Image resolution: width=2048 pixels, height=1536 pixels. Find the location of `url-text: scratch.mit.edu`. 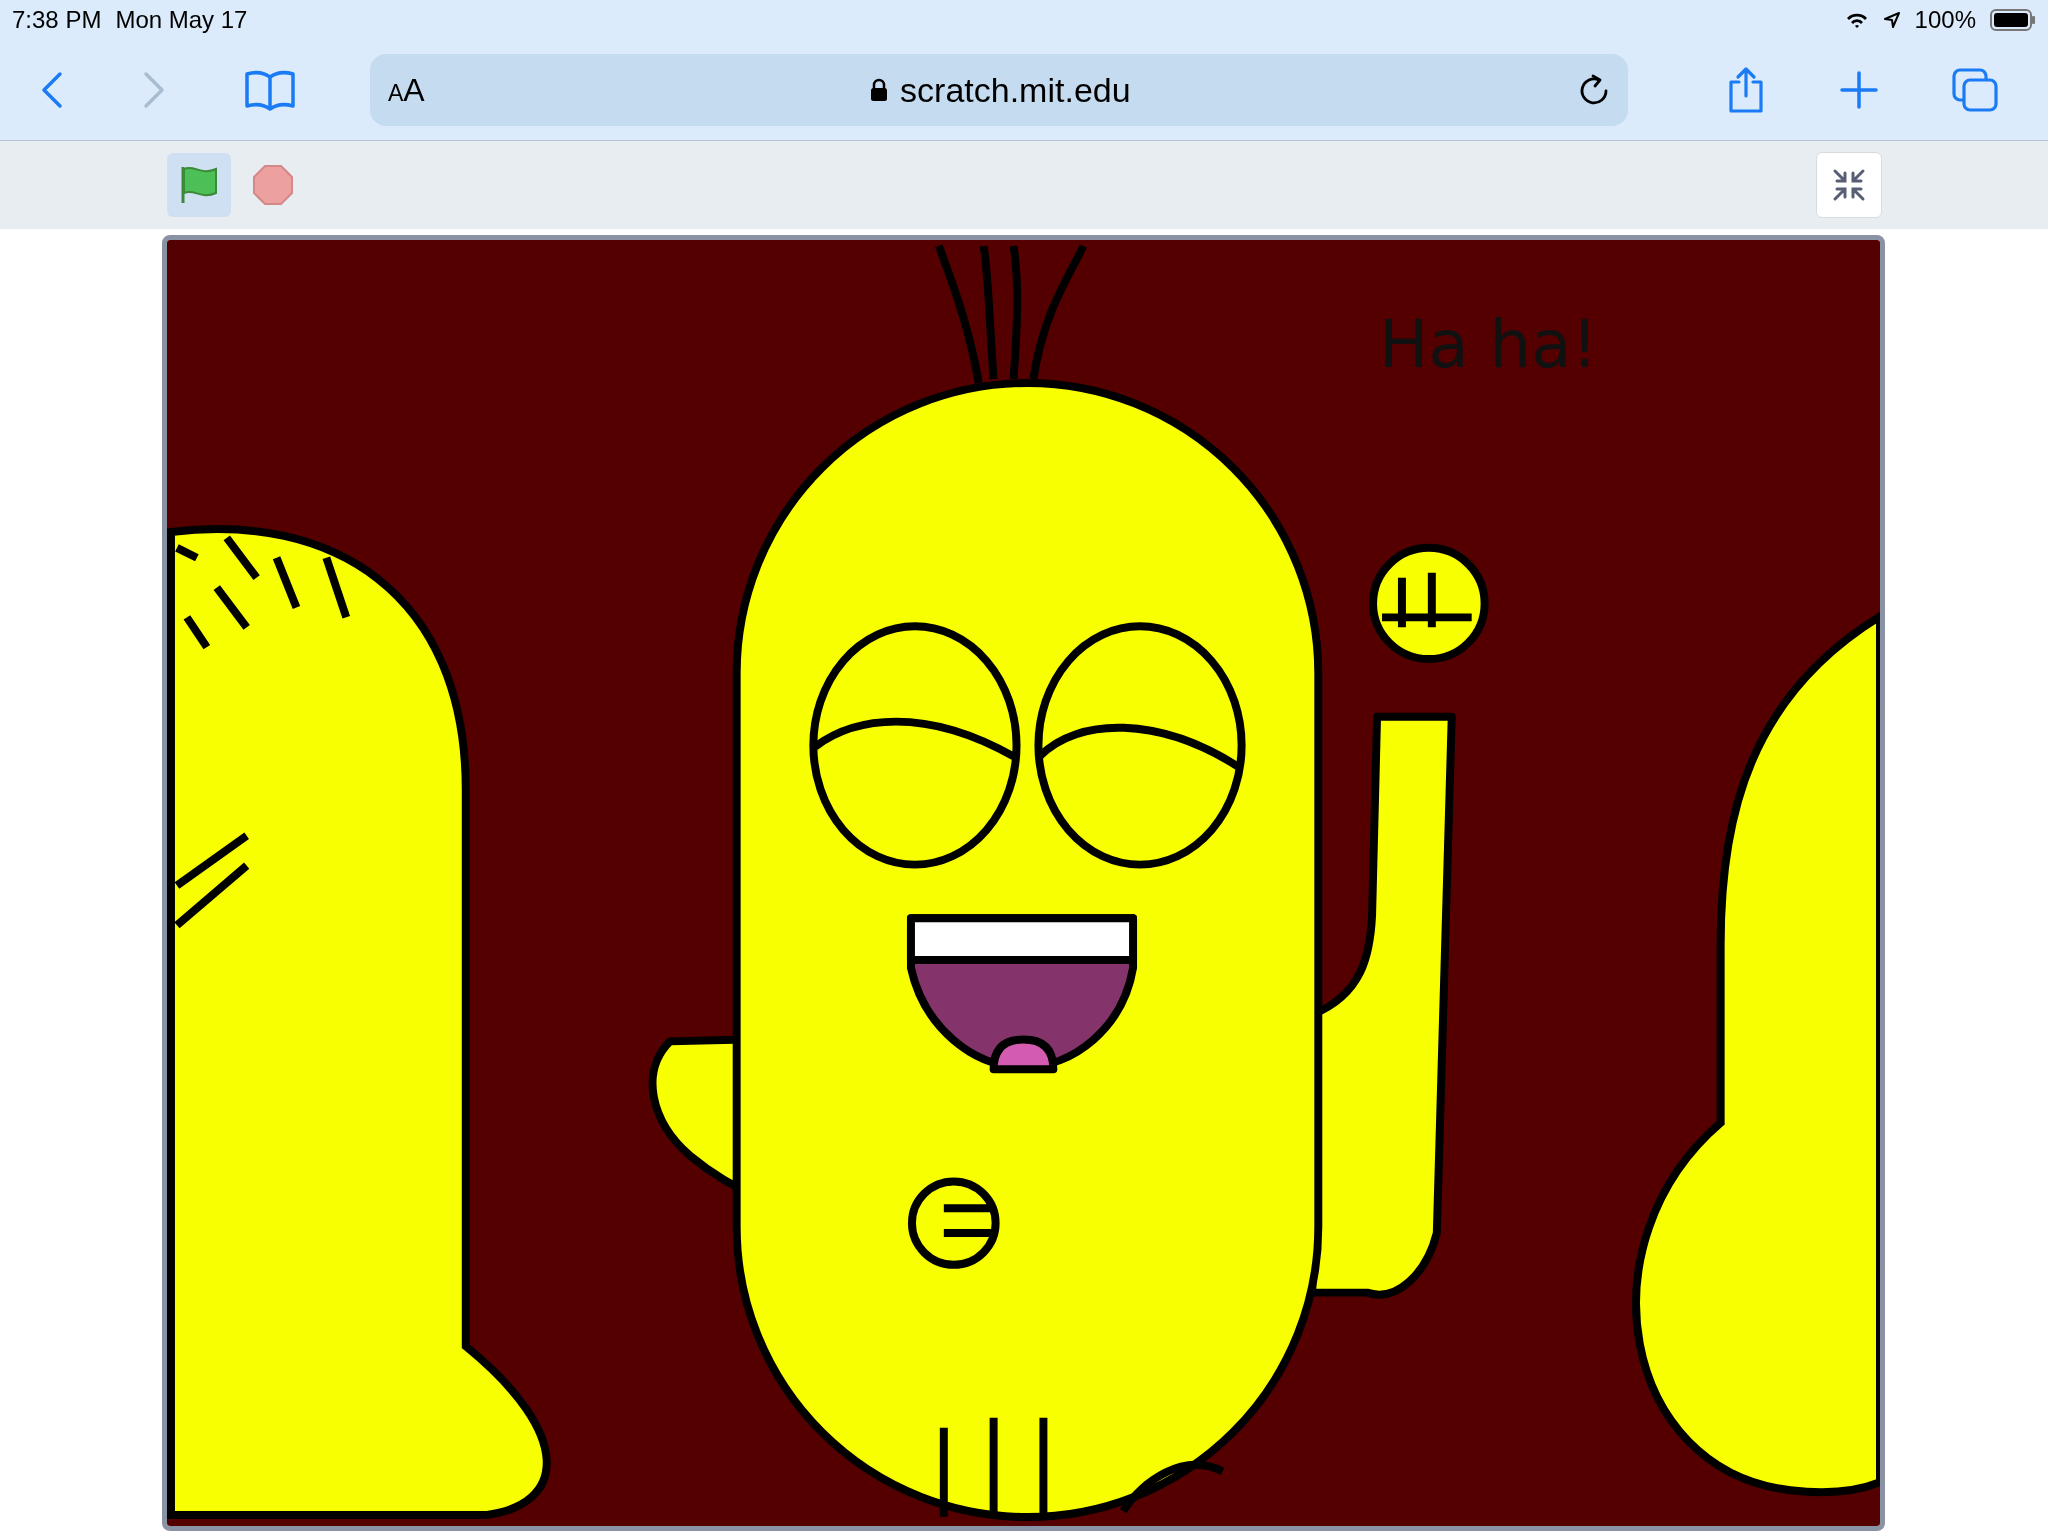

url-text: scratch.mit.edu is located at coordinates (1015, 90).